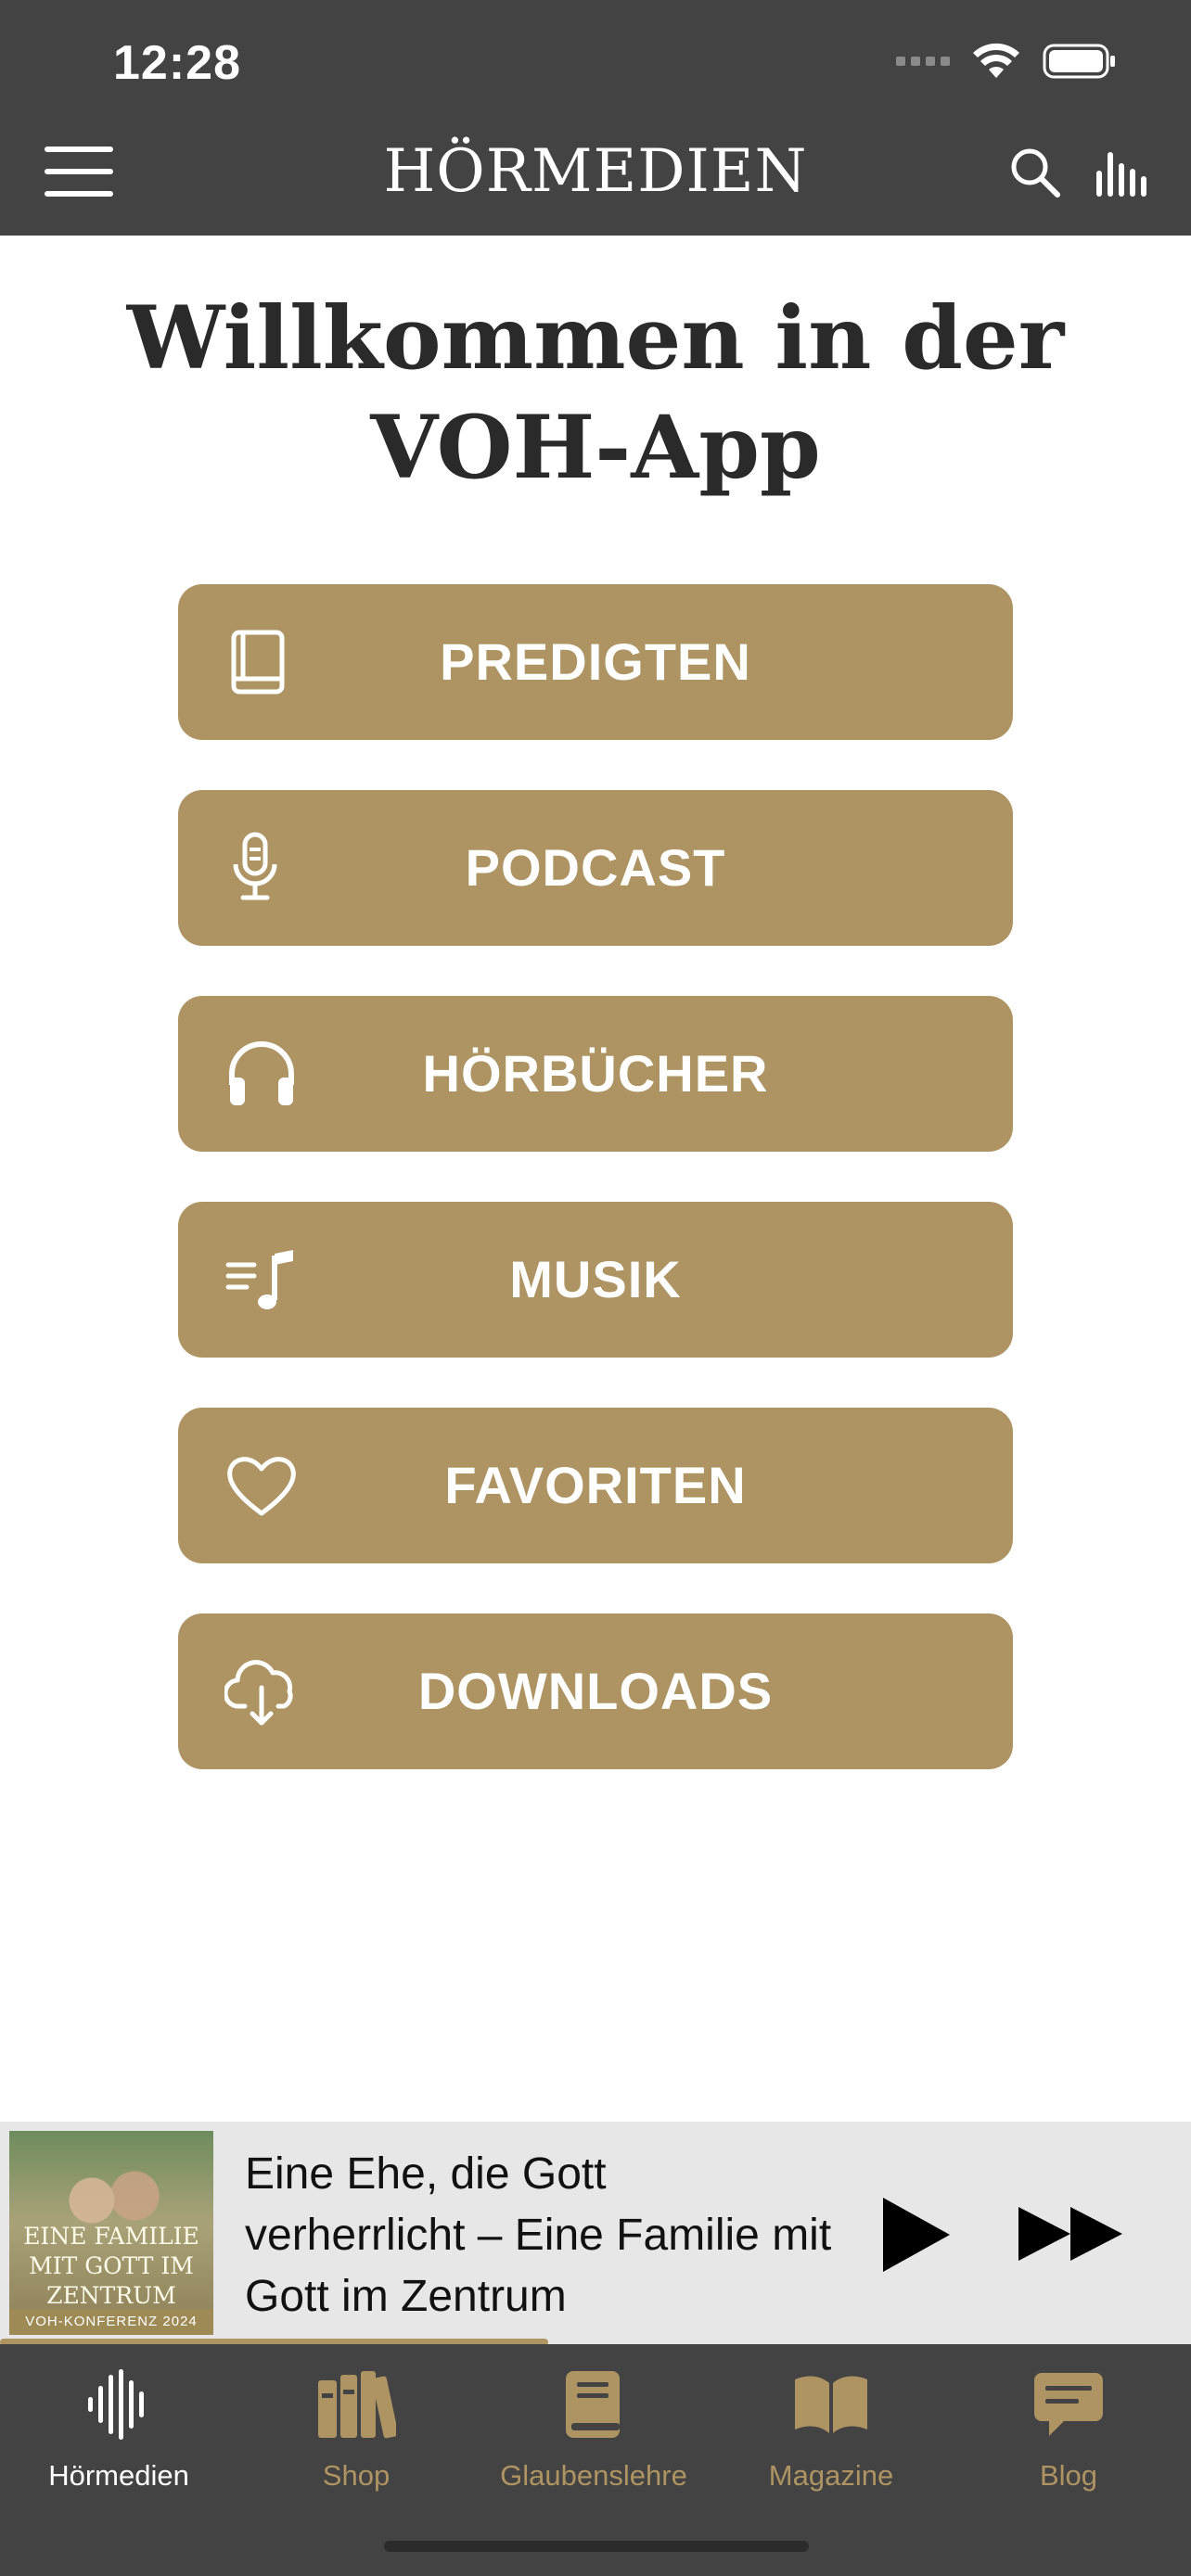 The width and height of the screenshot is (1191, 2576). I want to click on battery-icon, so click(1080, 61).